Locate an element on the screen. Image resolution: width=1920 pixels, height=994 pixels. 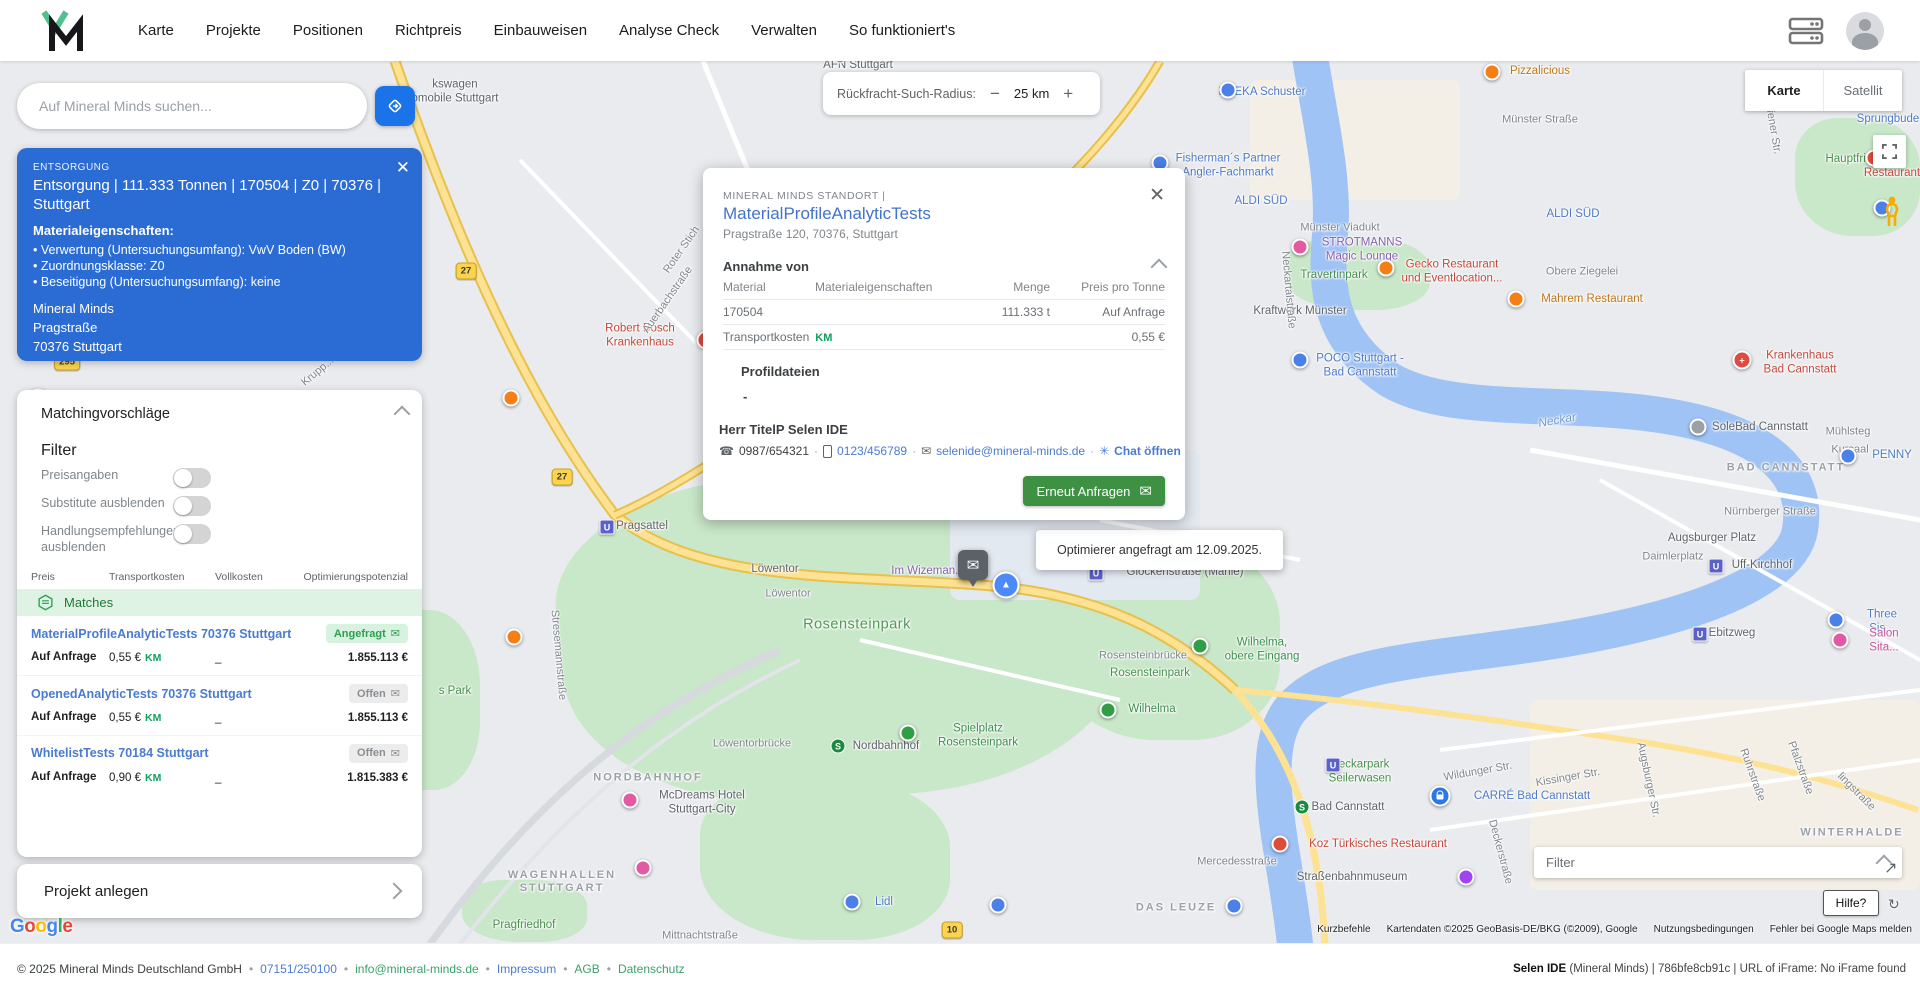
nav-richtpreis: Richtpreis is located at coordinates (428, 30).